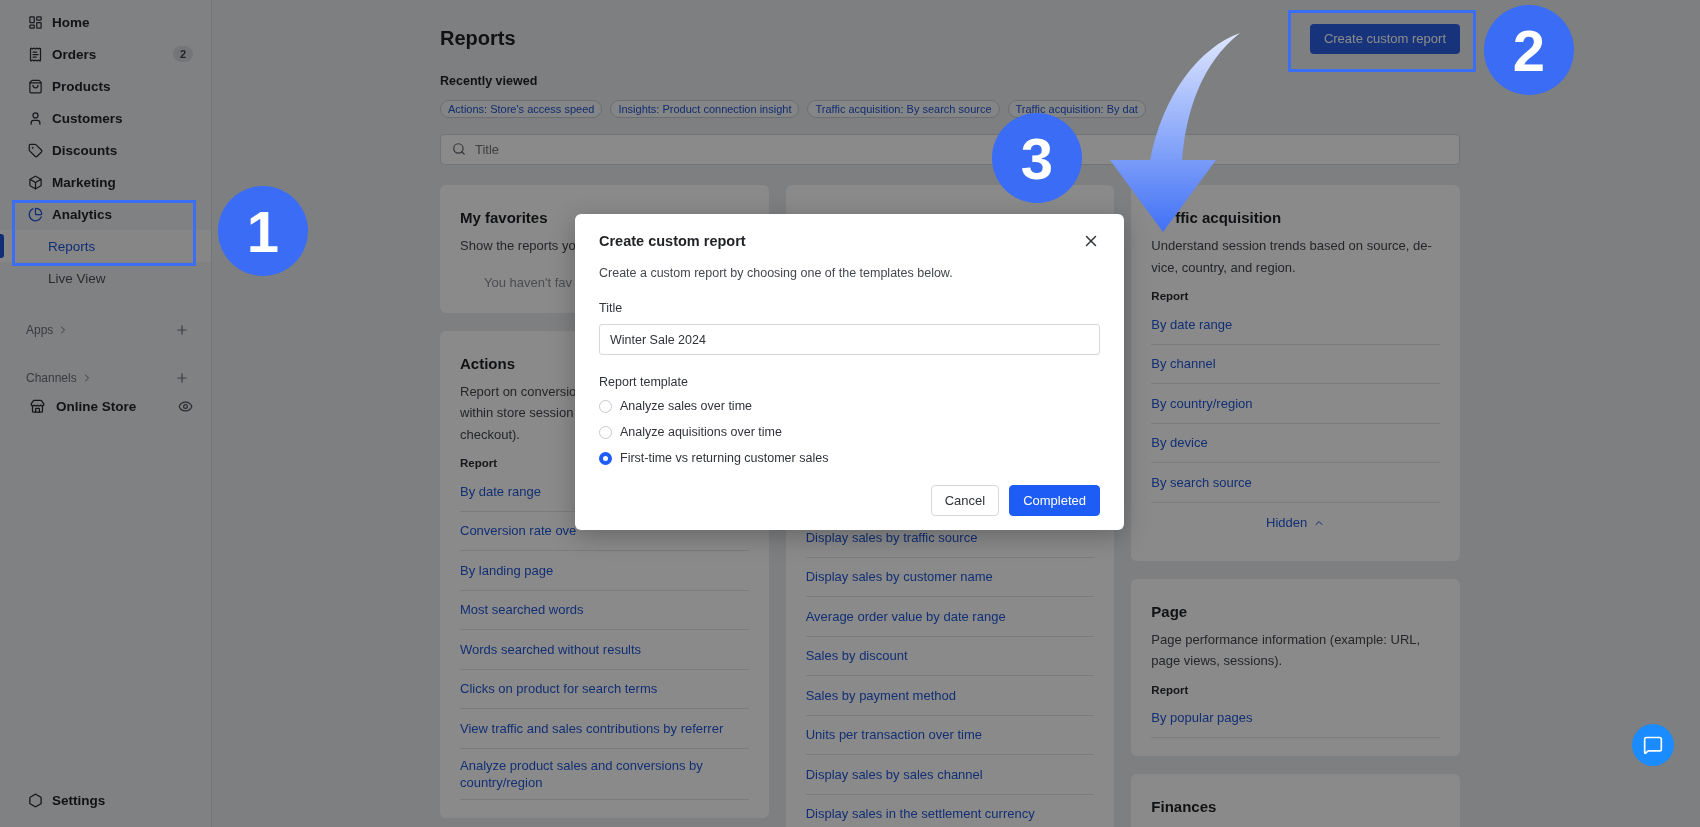  Describe the element at coordinates (105, 182) in the screenshot. I see `sidebar-item: Marketing` at that location.